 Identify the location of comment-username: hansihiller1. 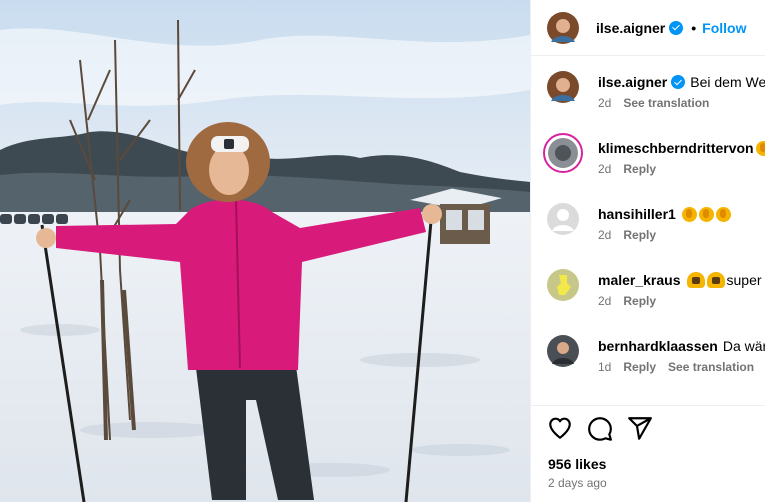
(637, 214).